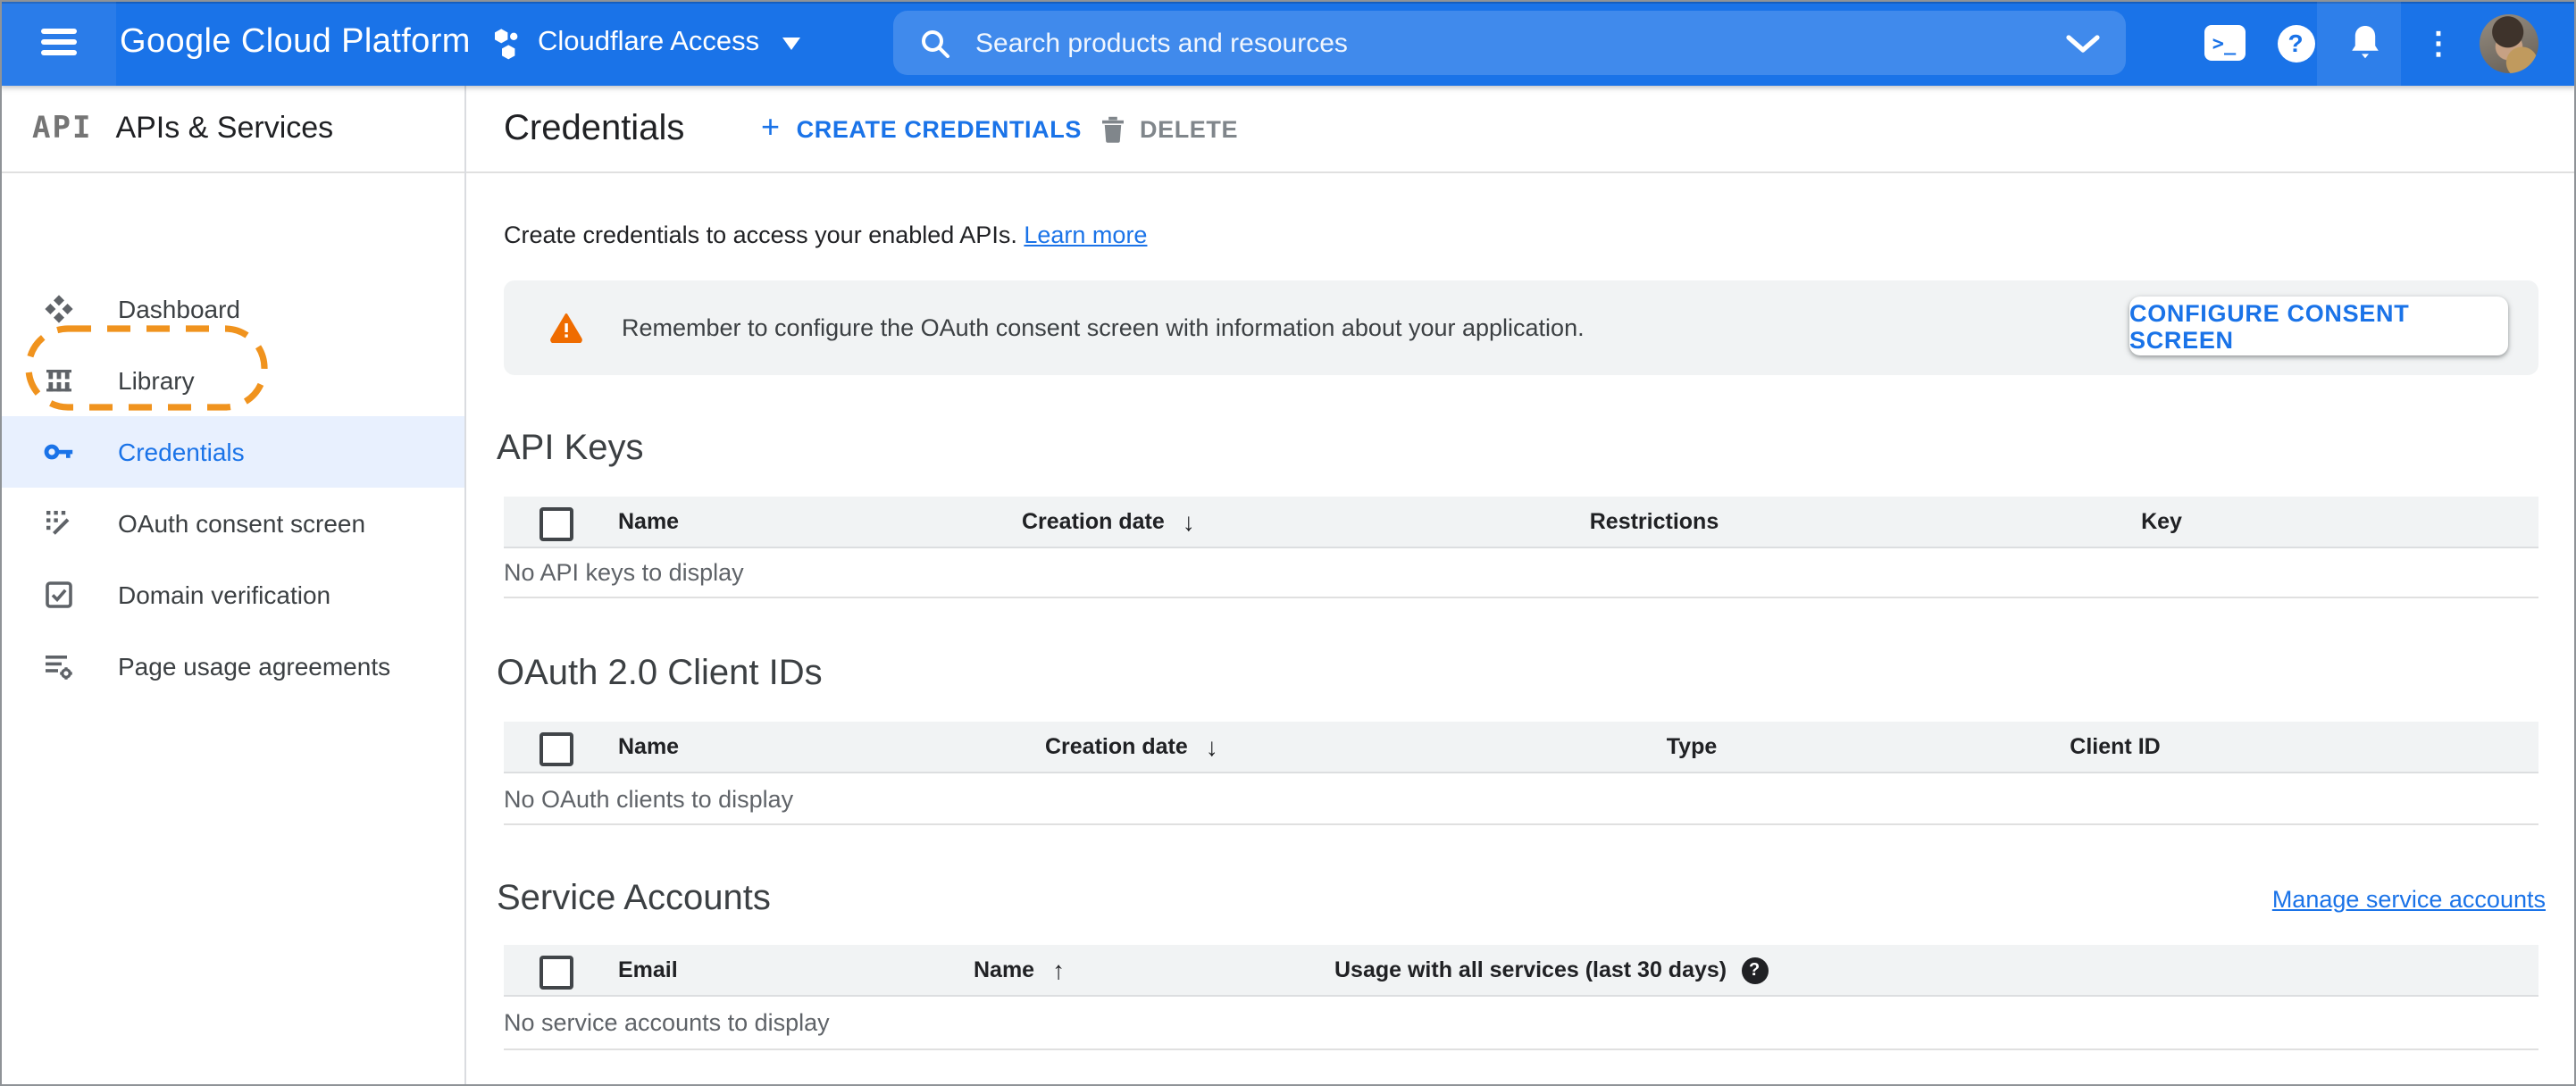  Describe the element at coordinates (1521, 129) in the screenshot. I see `page-toolbar: Credentials + CREATE CREDENTIALS DELETE` at that location.